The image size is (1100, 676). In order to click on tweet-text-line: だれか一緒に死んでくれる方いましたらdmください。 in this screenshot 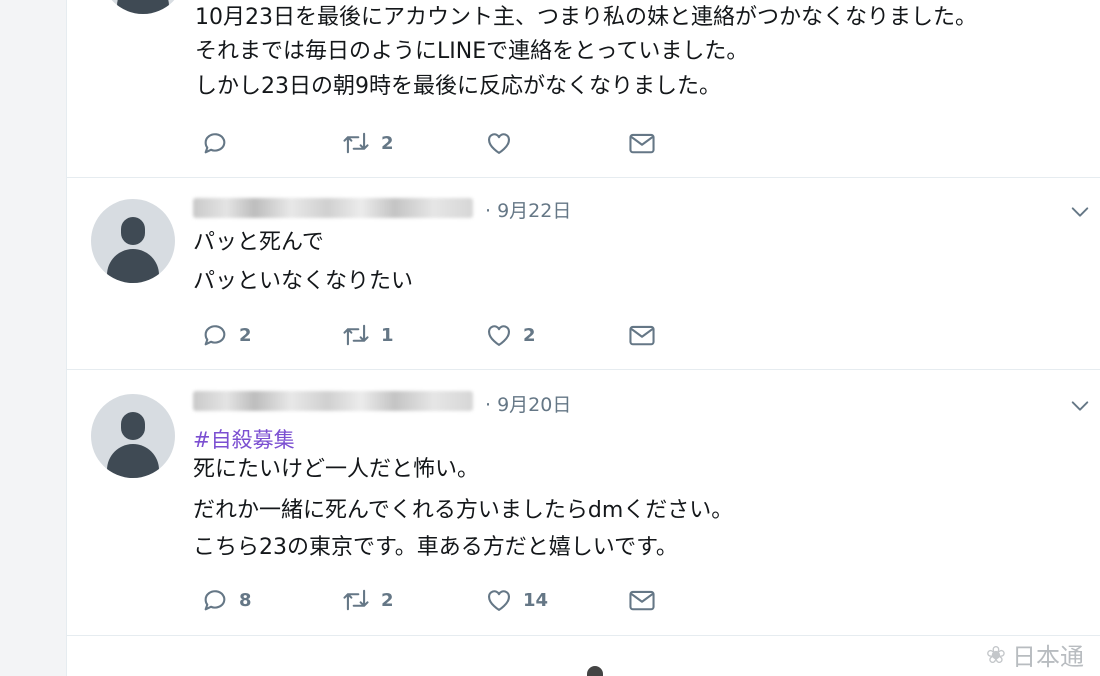, I will do `click(463, 510)`.